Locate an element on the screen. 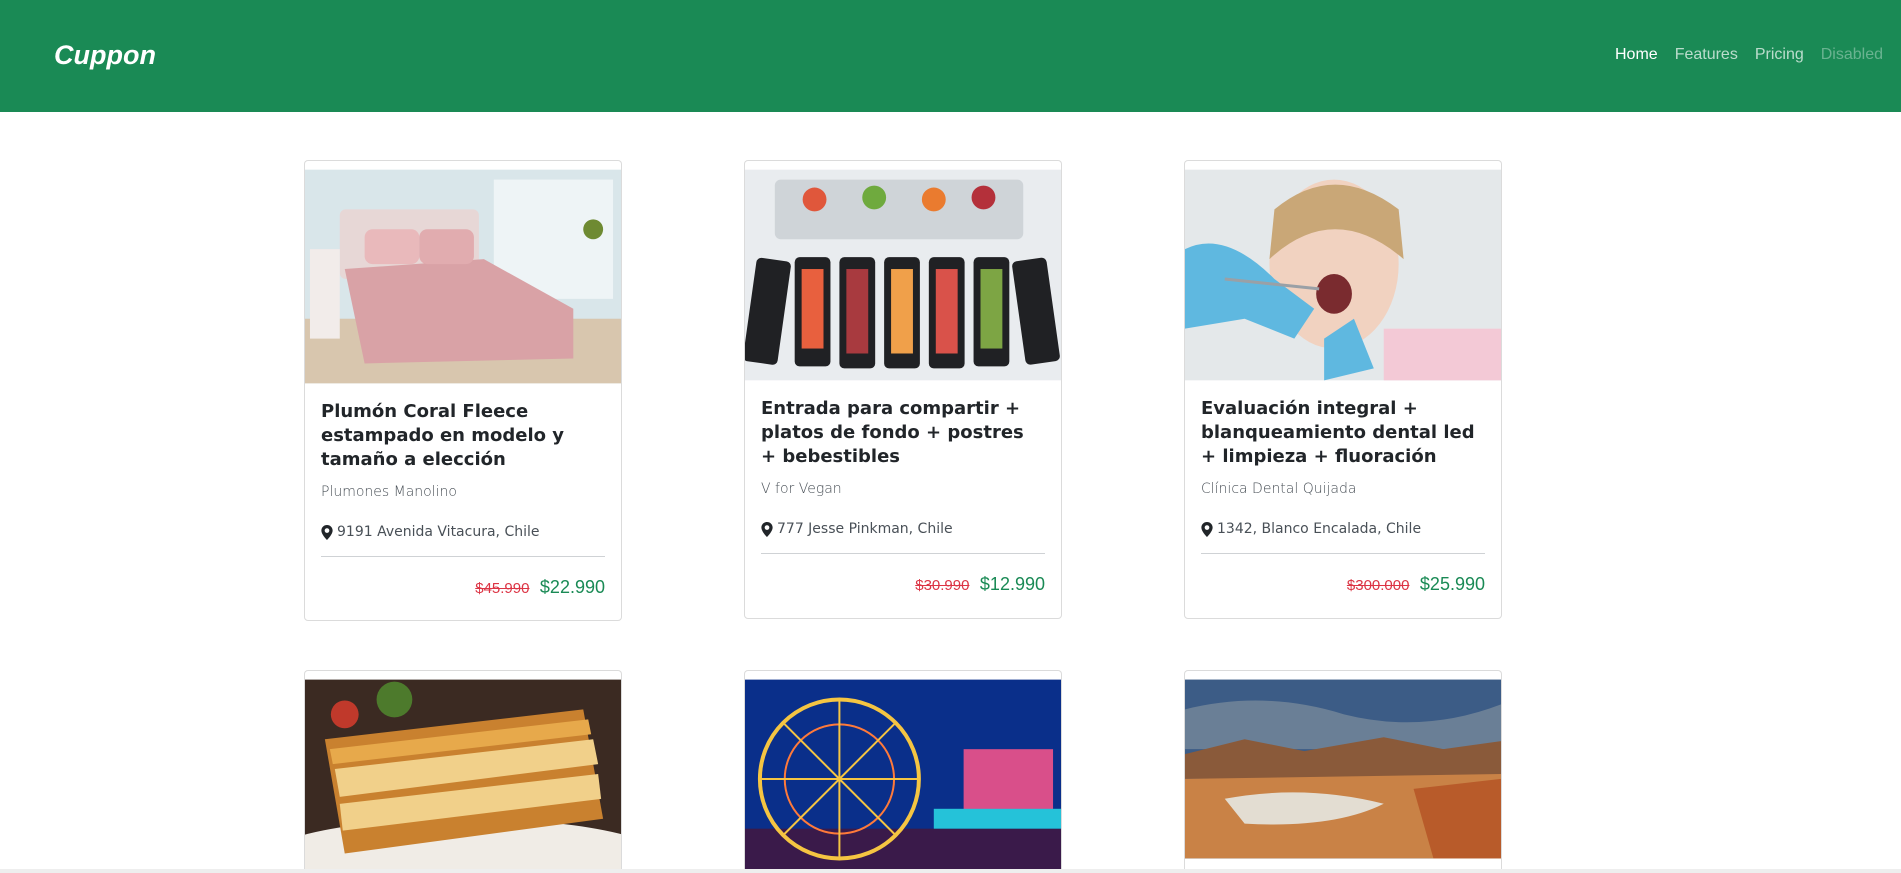 The height and width of the screenshot is (873, 1901). deal-card-lasagna is located at coordinates (463, 771).